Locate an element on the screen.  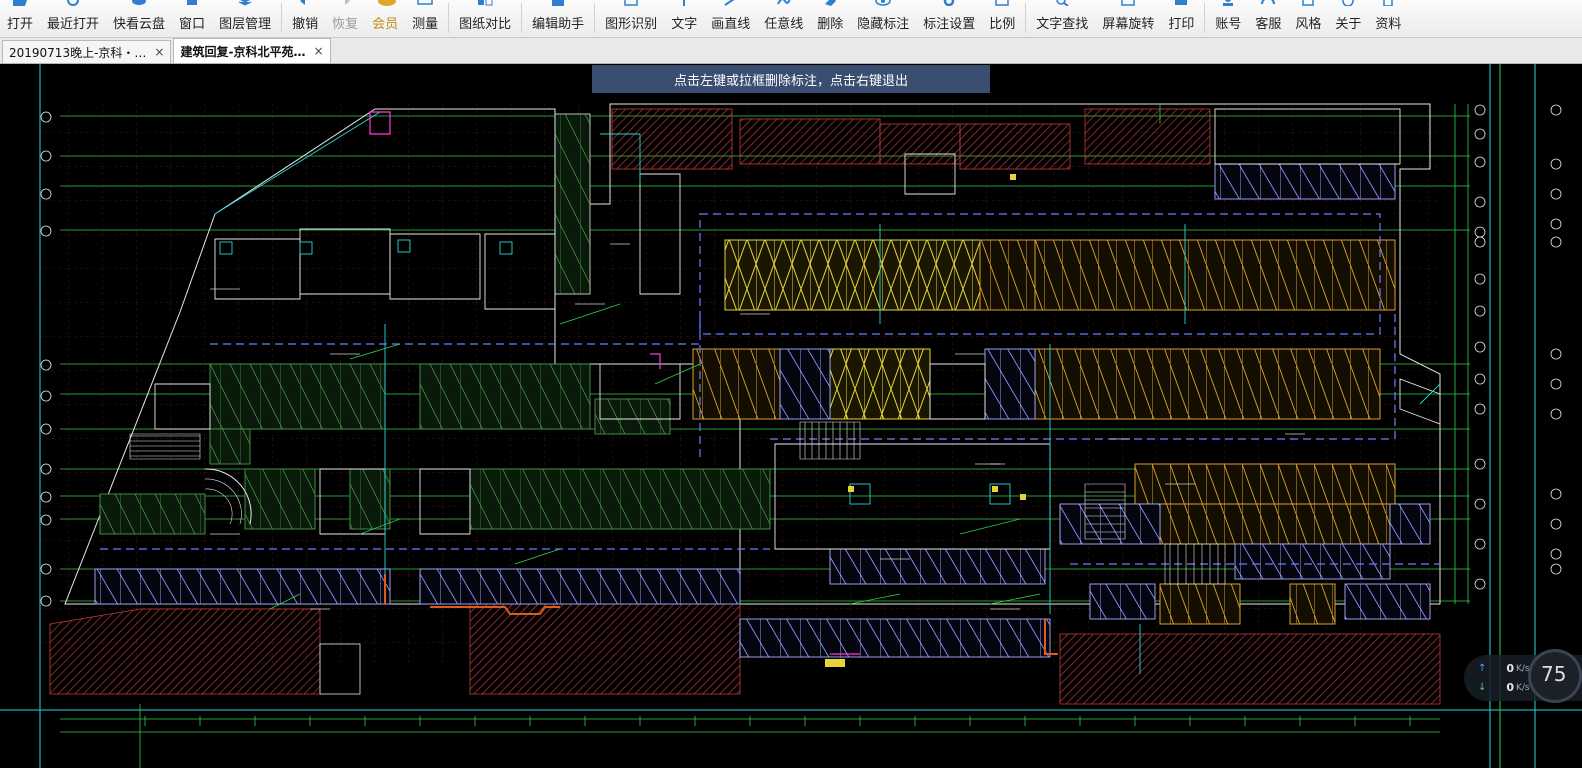
rotate-icon is located at coordinates (1128, 3).